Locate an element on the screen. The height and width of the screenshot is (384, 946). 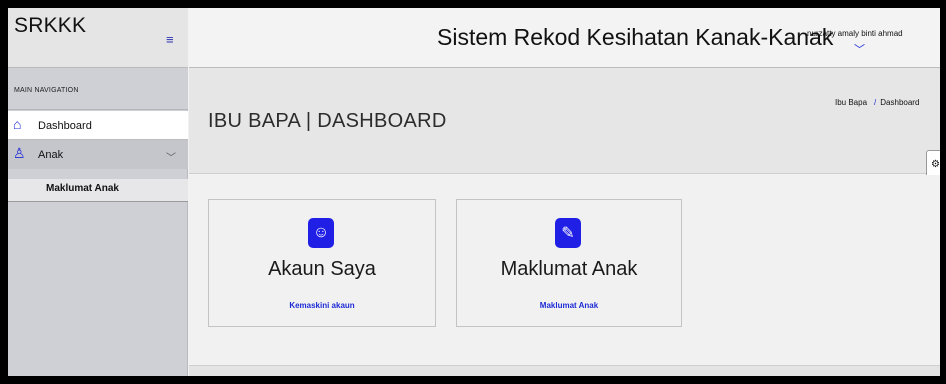
brand-bar: SRKKK ≡ is located at coordinates (98, 38).